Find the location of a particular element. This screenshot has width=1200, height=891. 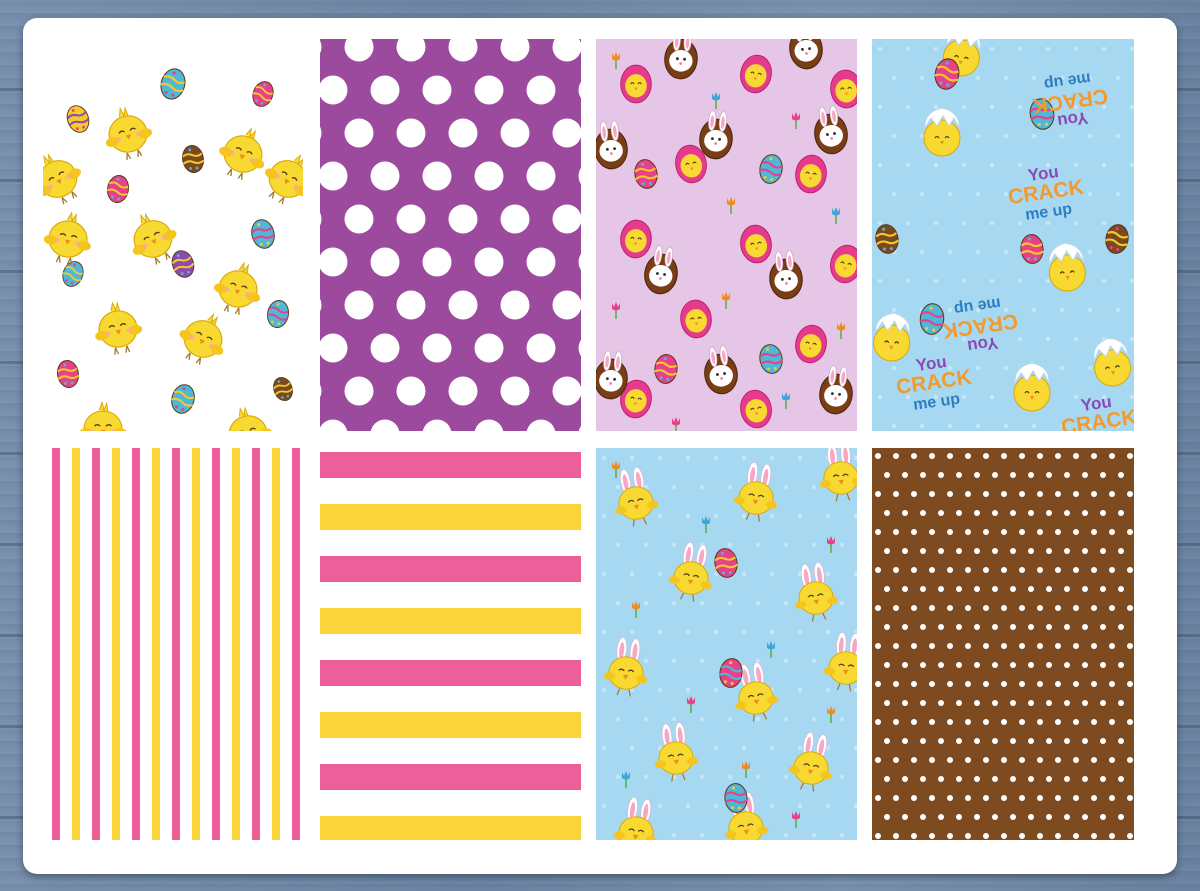

chick-in-egg-icon is located at coordinates (636, 84).